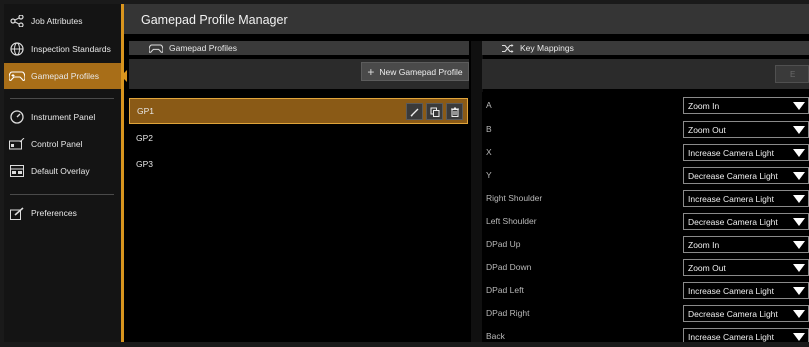 The width and height of the screenshot is (809, 347). I want to click on share-nodes-icon, so click(17, 21).